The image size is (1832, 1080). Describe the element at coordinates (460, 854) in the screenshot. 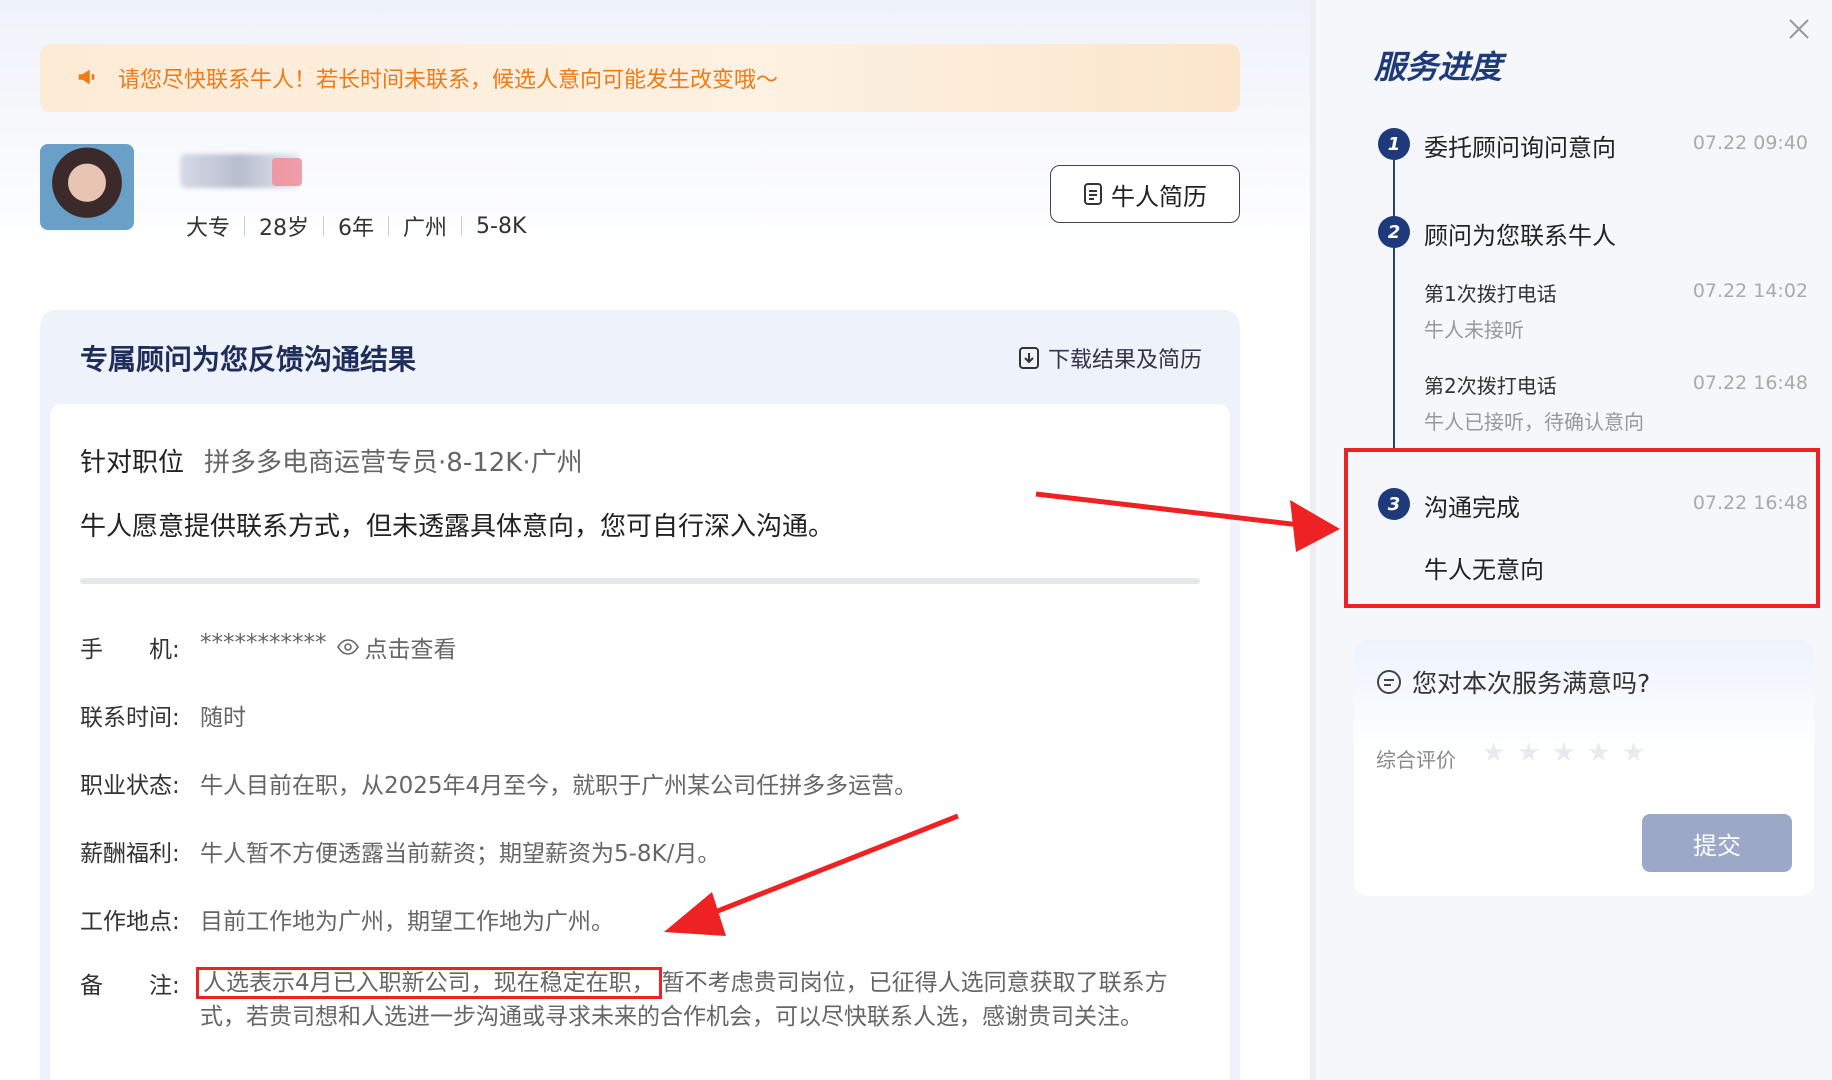

I see `salary-value: 牛人暂不方便透露当前薪资；期望薪资为5-8K/月。` at that location.